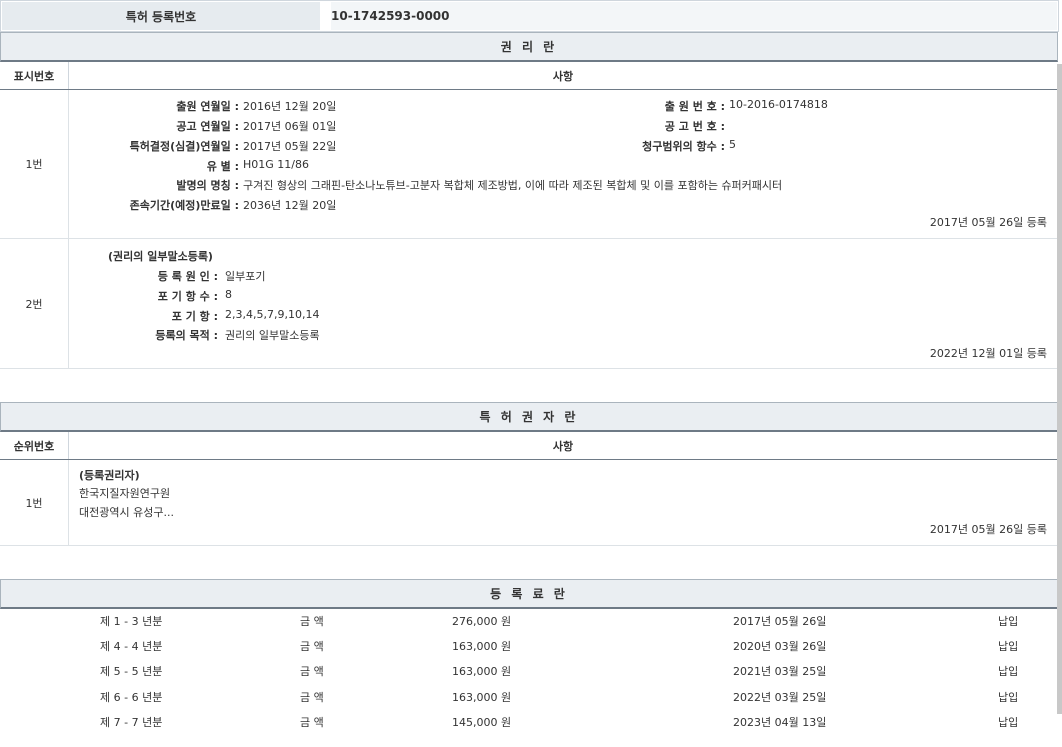  What do you see at coordinates (1059, 389) in the screenshot?
I see `vertical-scrollbar` at bounding box center [1059, 389].